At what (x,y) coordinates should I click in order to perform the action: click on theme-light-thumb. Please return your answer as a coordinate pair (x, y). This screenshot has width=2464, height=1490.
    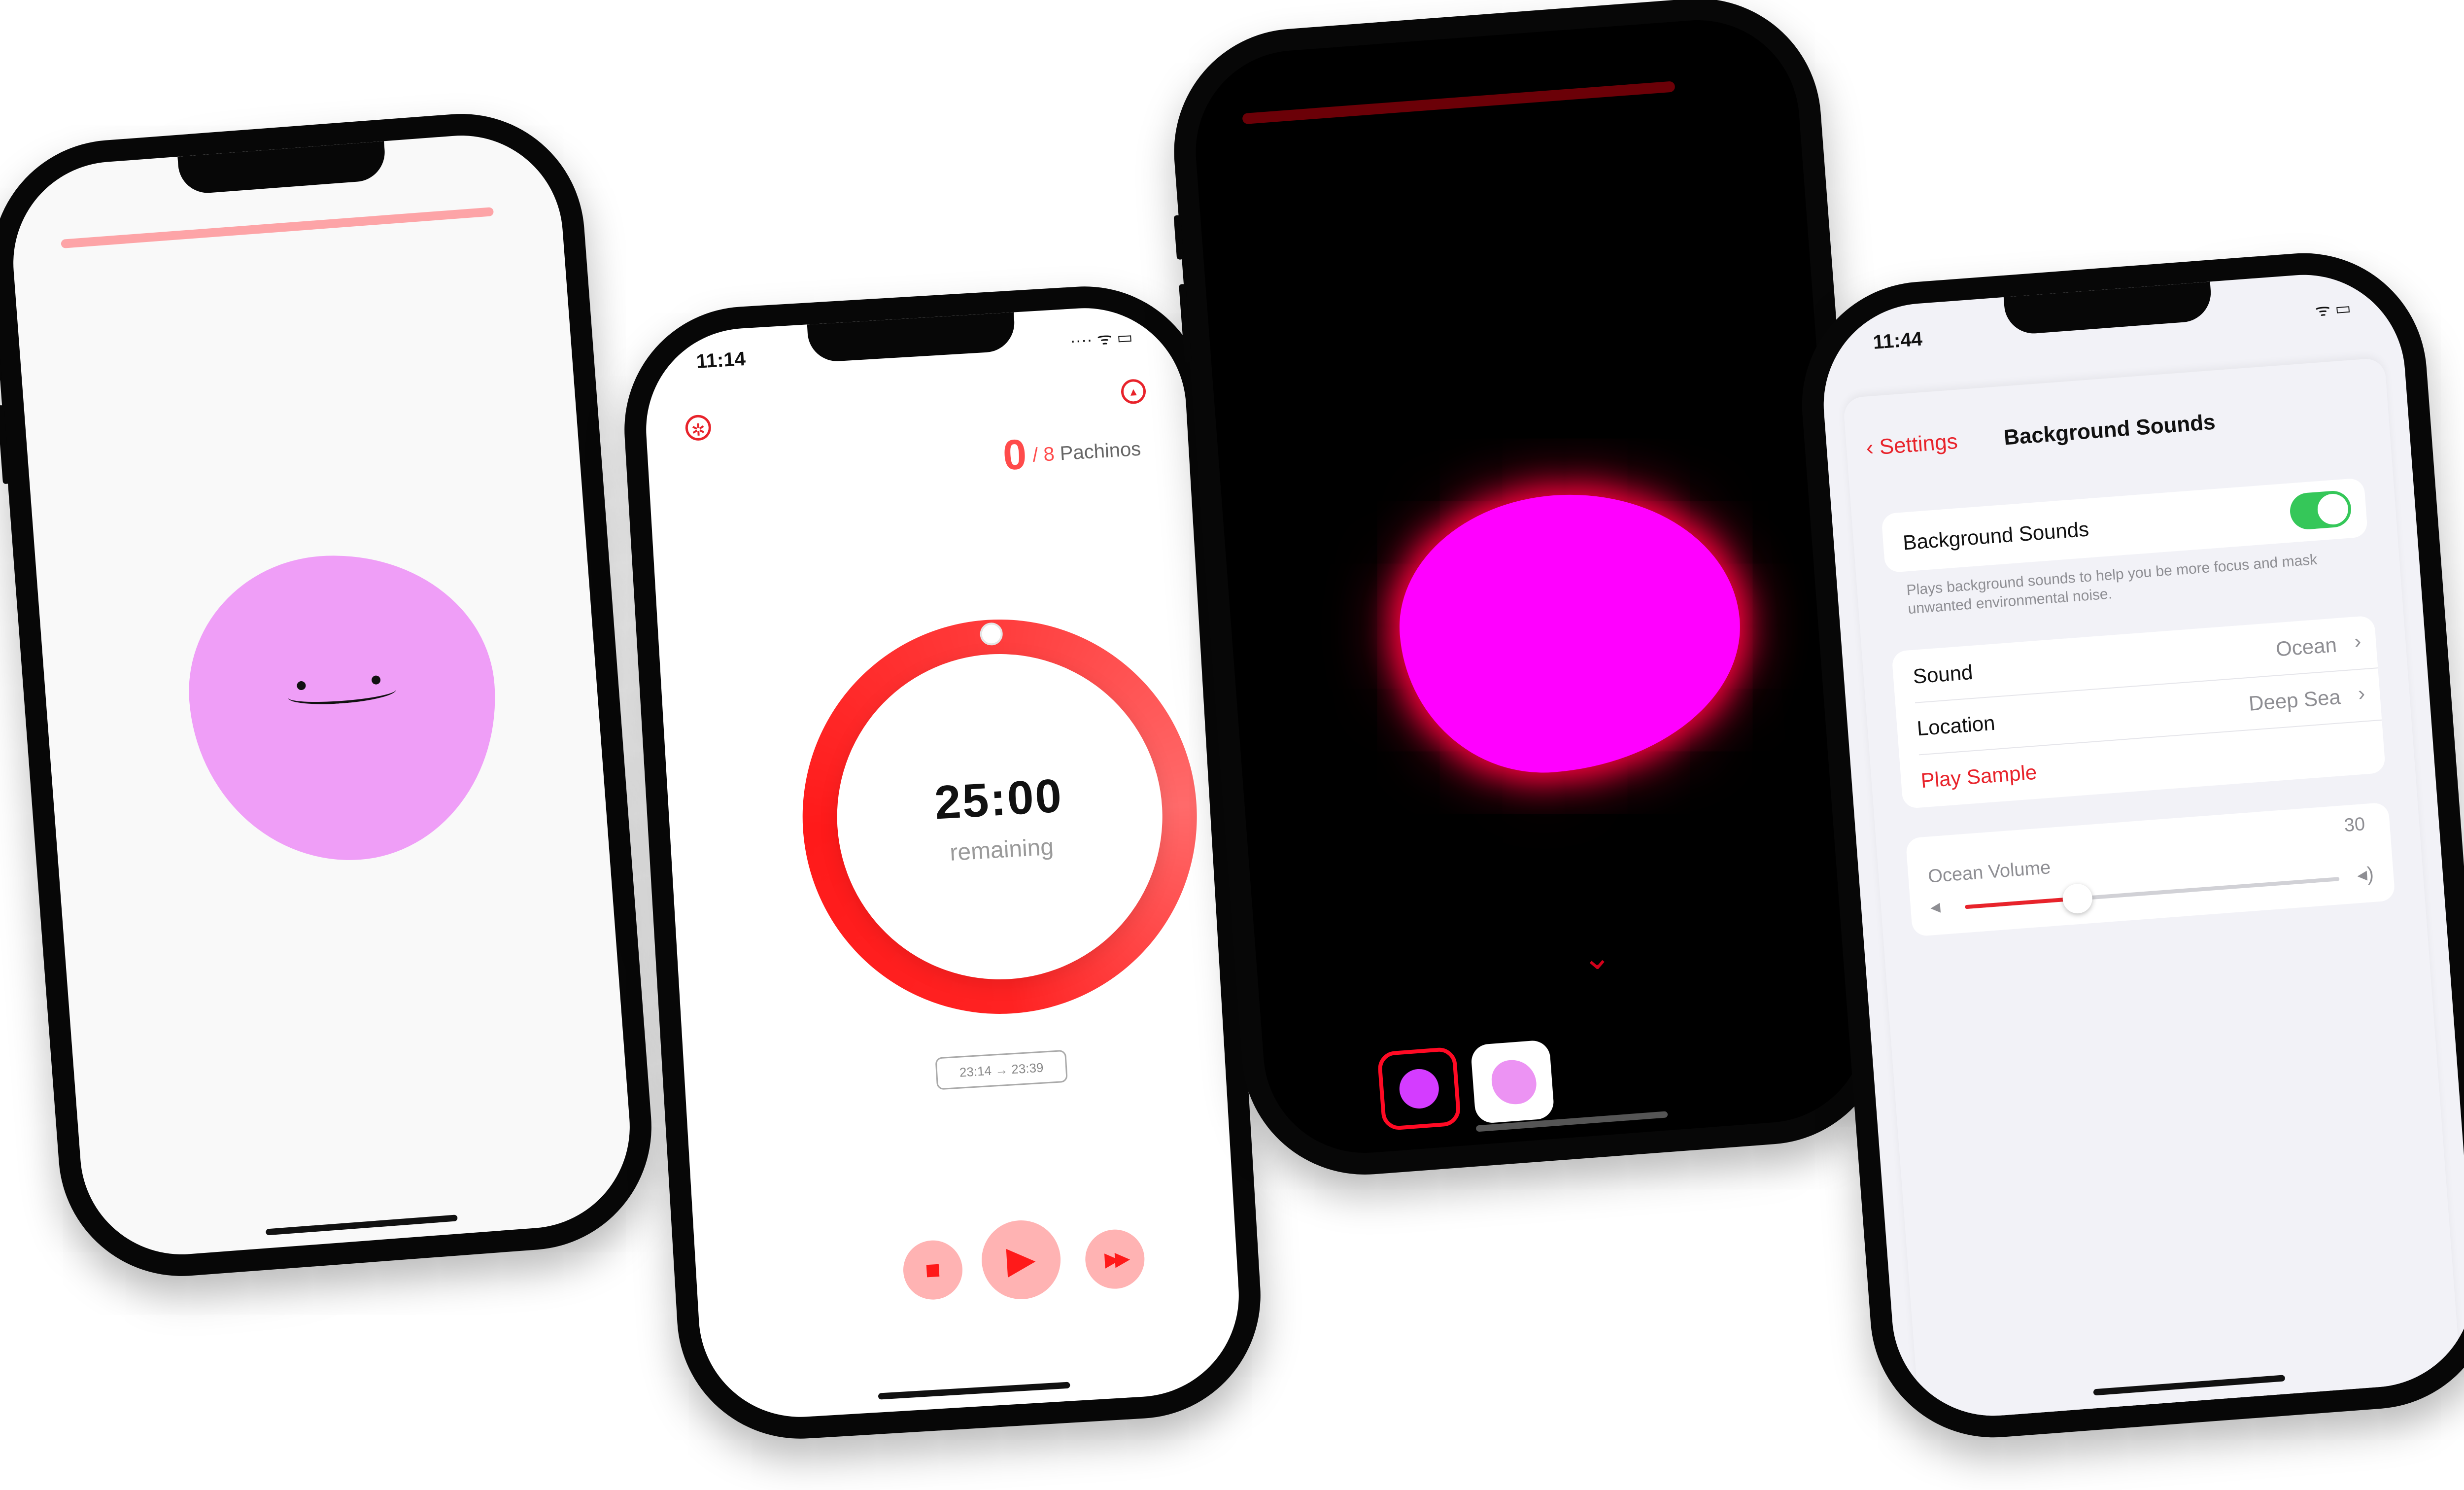
    Looking at the image, I should click on (1512, 1081).